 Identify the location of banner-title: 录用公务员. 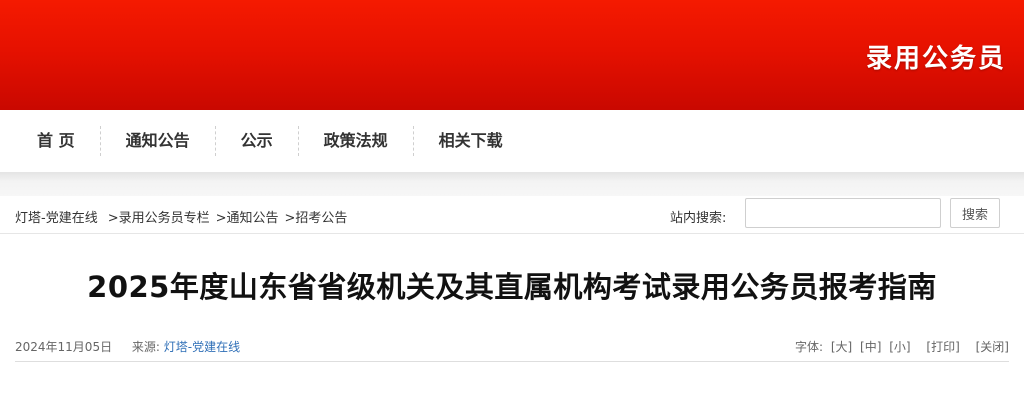
(935, 59).